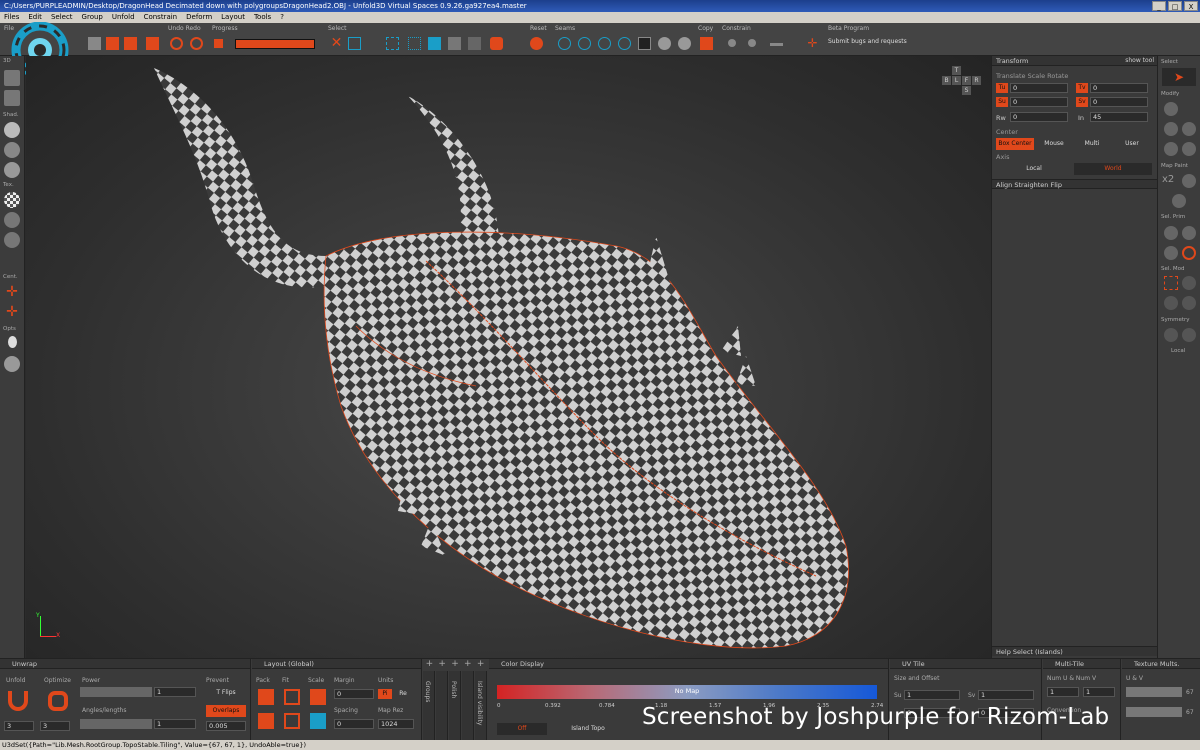 Image resolution: width=1200 pixels, height=750 pixels. What do you see at coordinates (1175, 6) in the screenshot?
I see `maximize-button: □` at bounding box center [1175, 6].